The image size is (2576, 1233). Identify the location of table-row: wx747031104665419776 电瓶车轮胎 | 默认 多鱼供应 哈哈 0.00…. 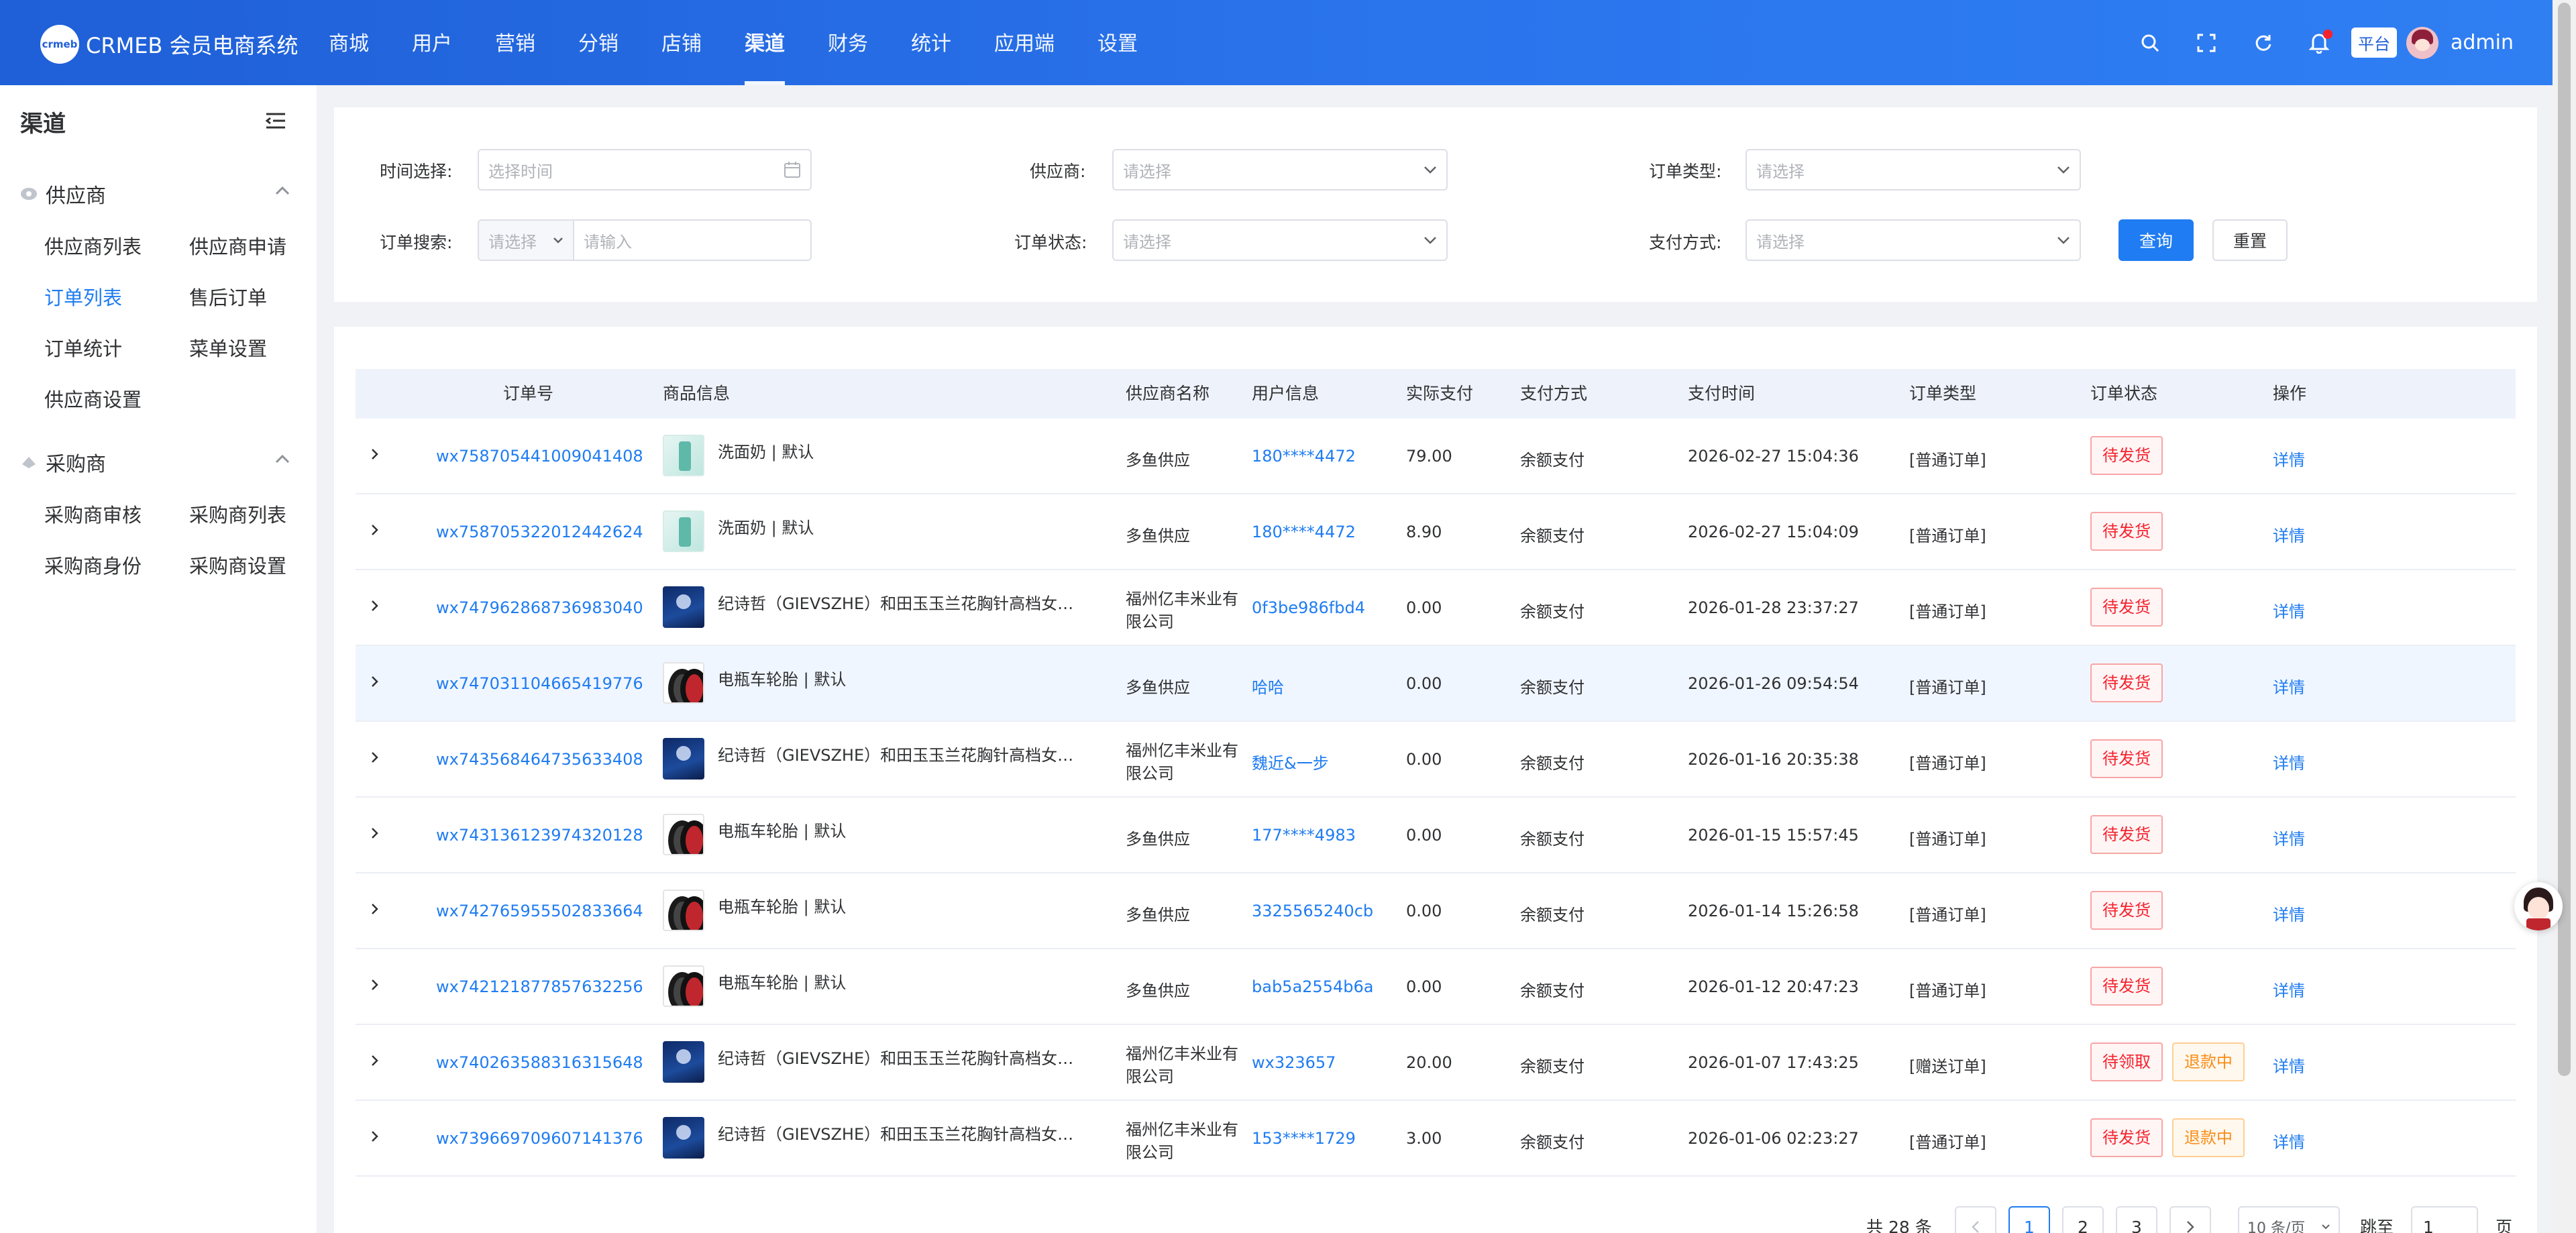
(1436, 684).